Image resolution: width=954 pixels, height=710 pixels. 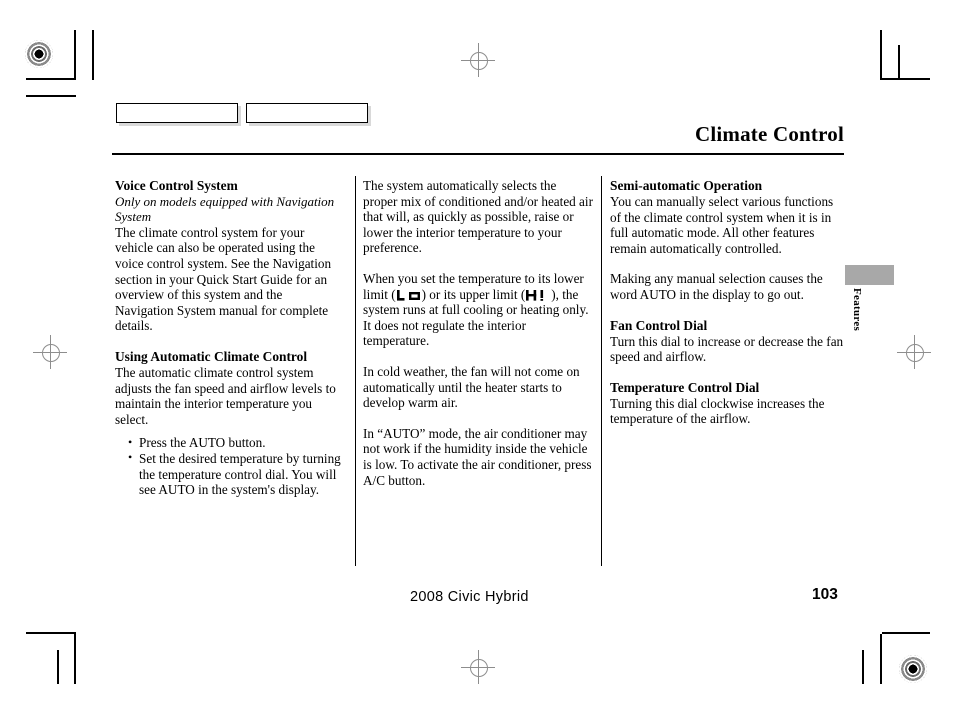 I want to click on heading-voice-control-system: Voice Control System, so click(x=176, y=185).